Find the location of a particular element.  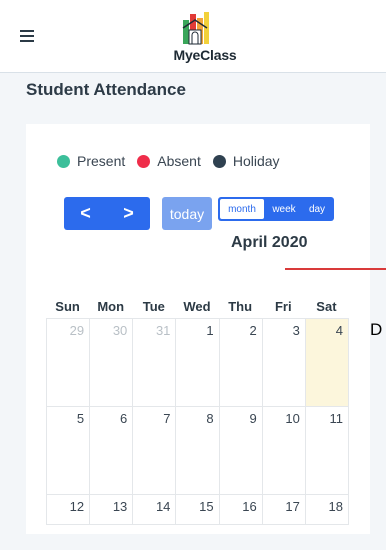

calendar-day-cell: 7 is located at coordinates (155, 451).